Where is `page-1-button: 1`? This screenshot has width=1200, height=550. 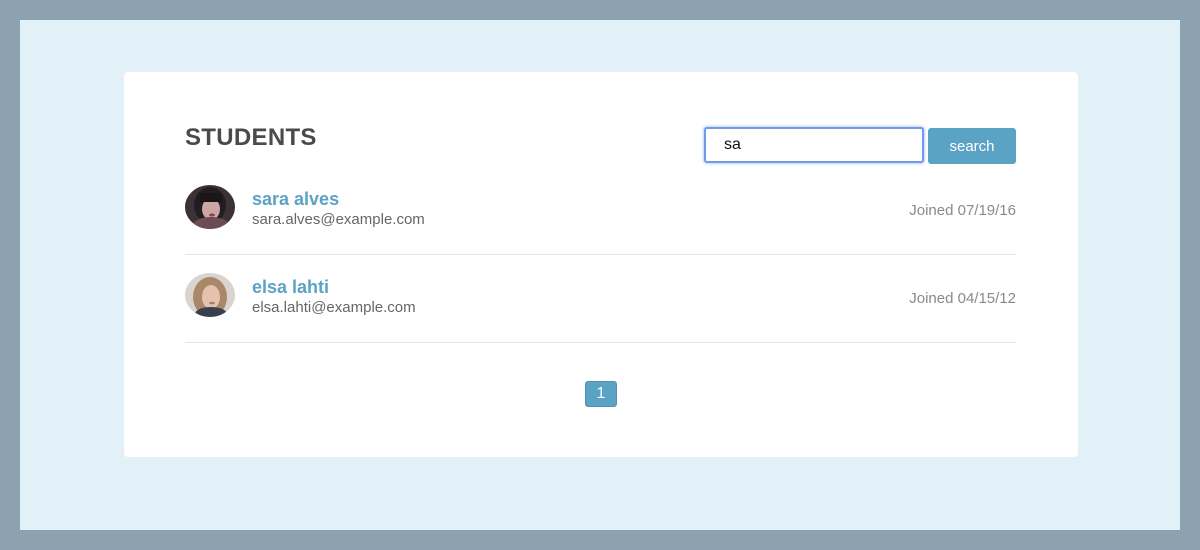 page-1-button: 1 is located at coordinates (601, 394).